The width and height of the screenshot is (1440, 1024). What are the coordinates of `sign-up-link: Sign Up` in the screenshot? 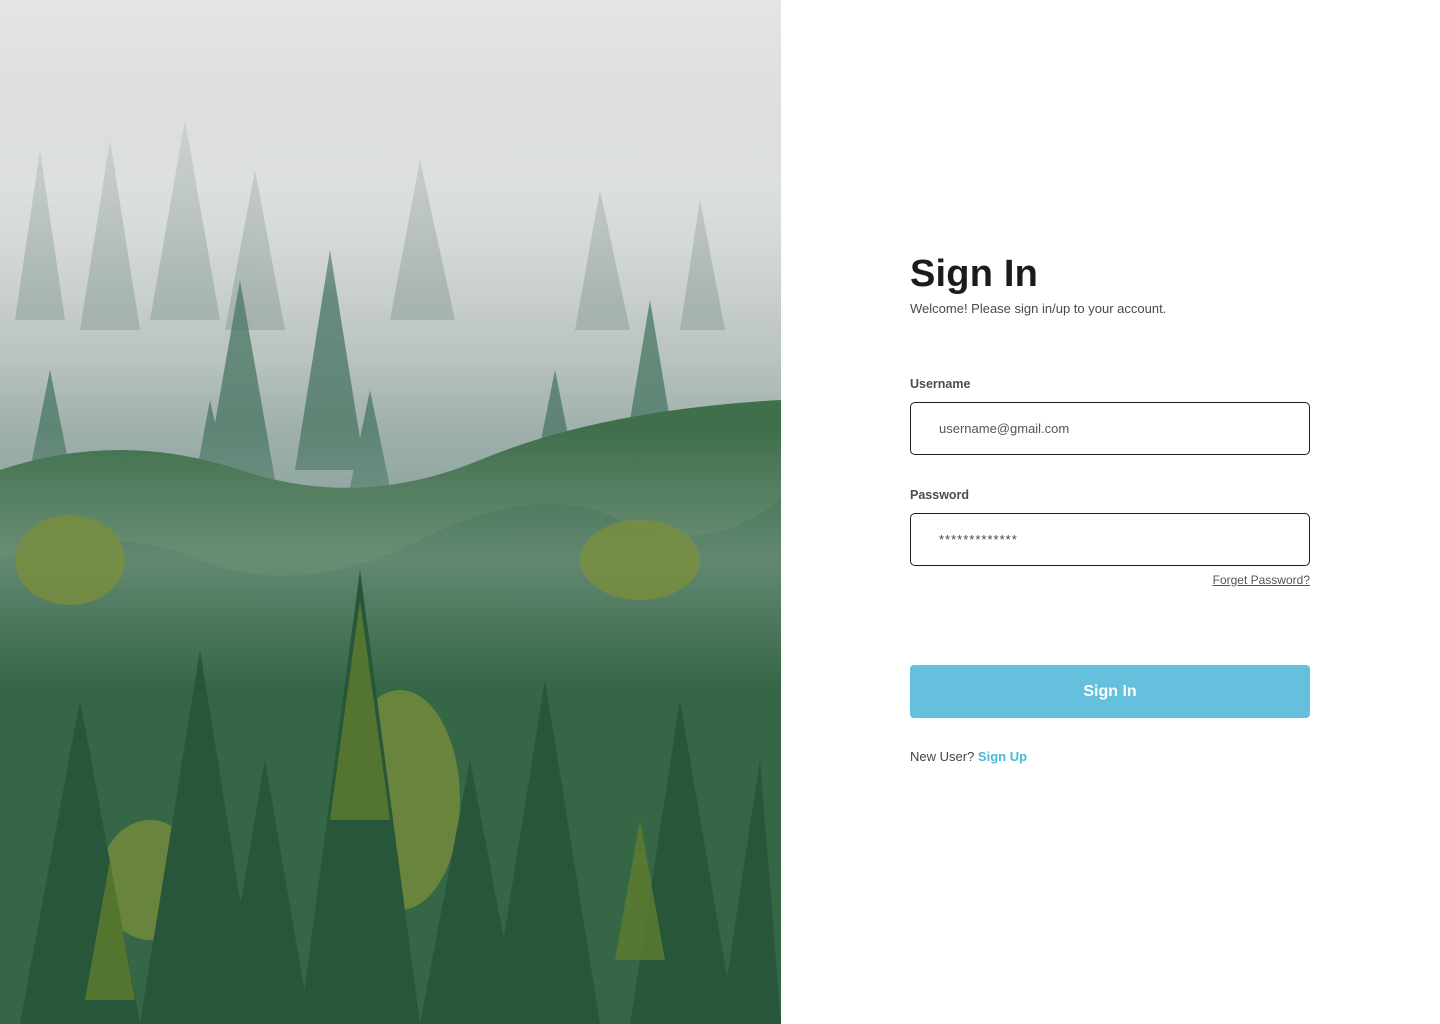 It's located at (1002, 756).